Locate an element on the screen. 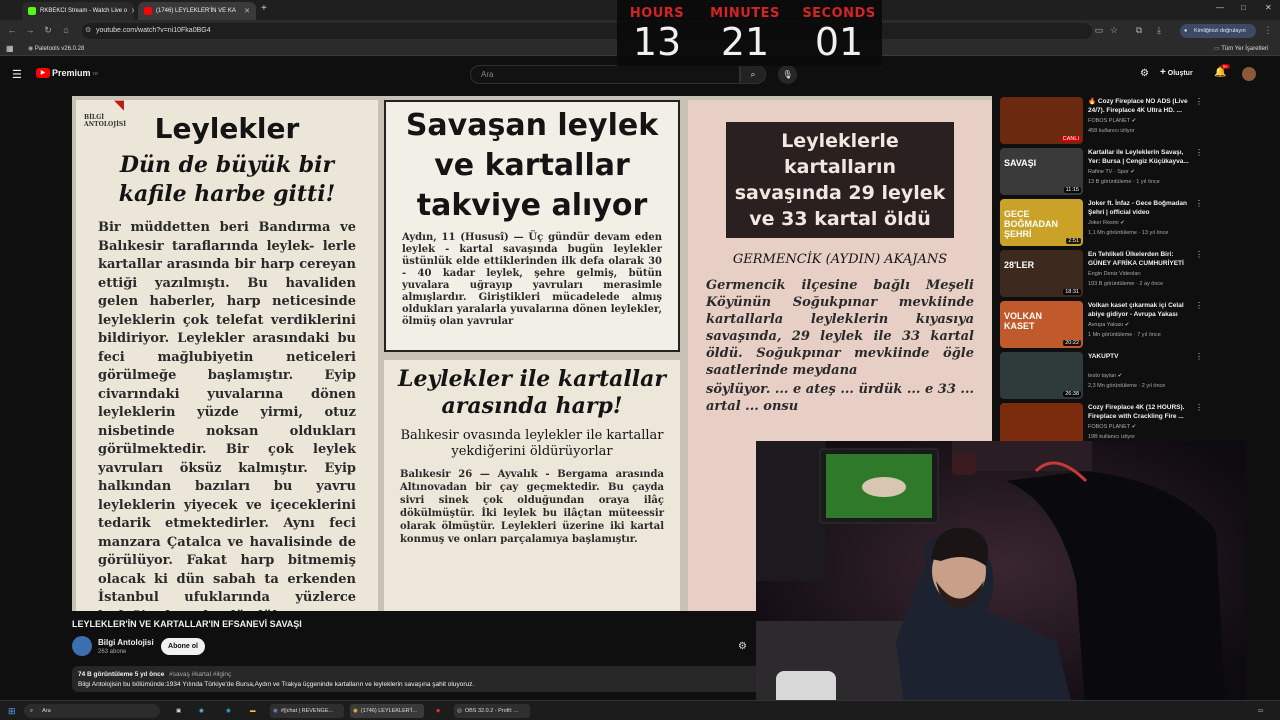 The height and width of the screenshot is (720, 1280). app-icon-red: ◆ is located at coordinates (438, 711).